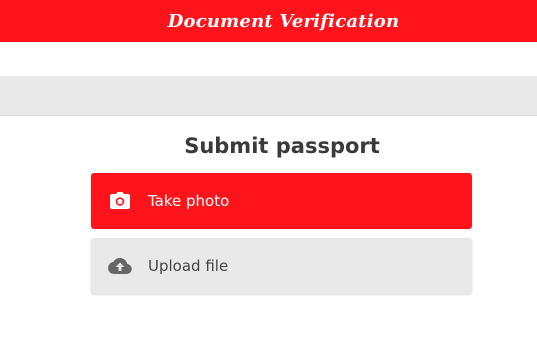  Describe the element at coordinates (189, 201) in the screenshot. I see `take-photo-label: Take photo` at that location.